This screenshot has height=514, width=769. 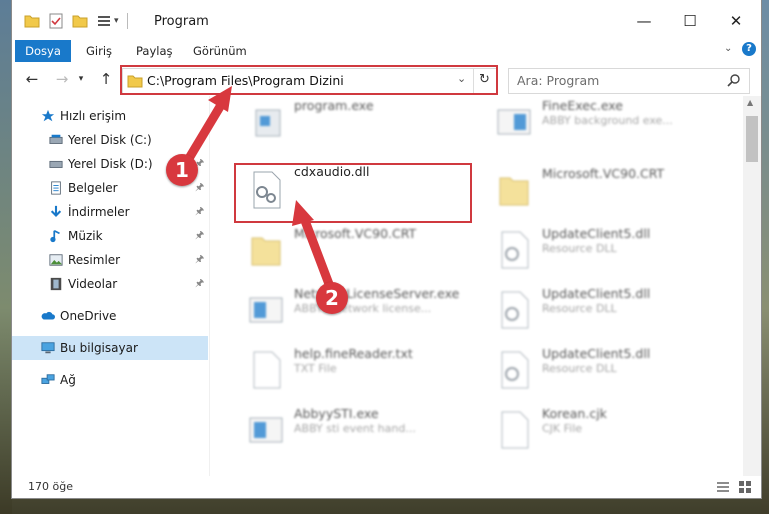 I want to click on arrow-2-icon, so click(x=314, y=248).